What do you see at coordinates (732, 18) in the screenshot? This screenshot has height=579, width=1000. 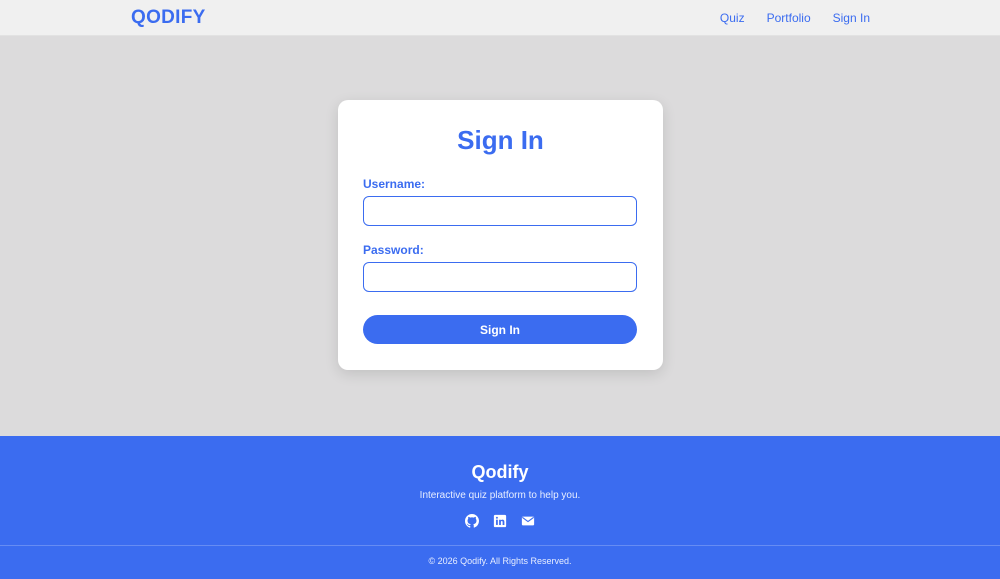 I see `nav-link-quiz: Quiz` at bounding box center [732, 18].